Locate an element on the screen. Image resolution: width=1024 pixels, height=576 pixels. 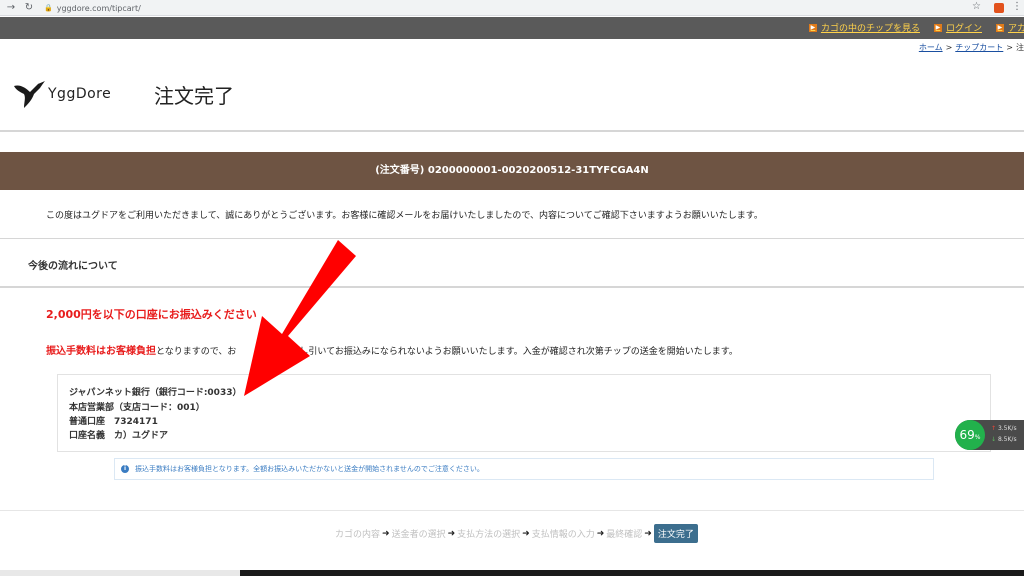
cpu-percent-badge: 69% is located at coordinates (970, 435).